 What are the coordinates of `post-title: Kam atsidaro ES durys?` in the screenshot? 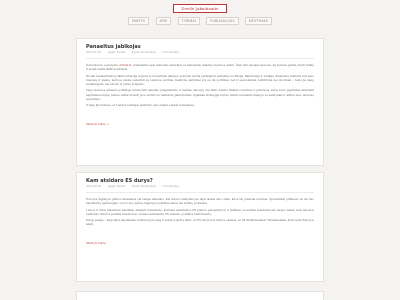 It's located at (200, 181).